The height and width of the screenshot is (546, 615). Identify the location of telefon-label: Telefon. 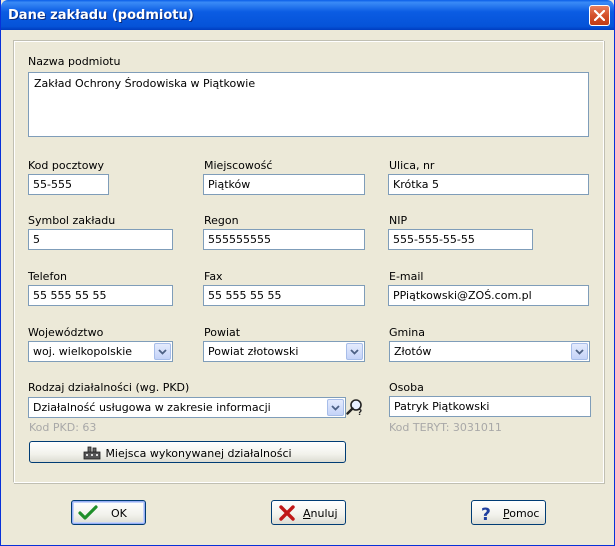
(48, 276).